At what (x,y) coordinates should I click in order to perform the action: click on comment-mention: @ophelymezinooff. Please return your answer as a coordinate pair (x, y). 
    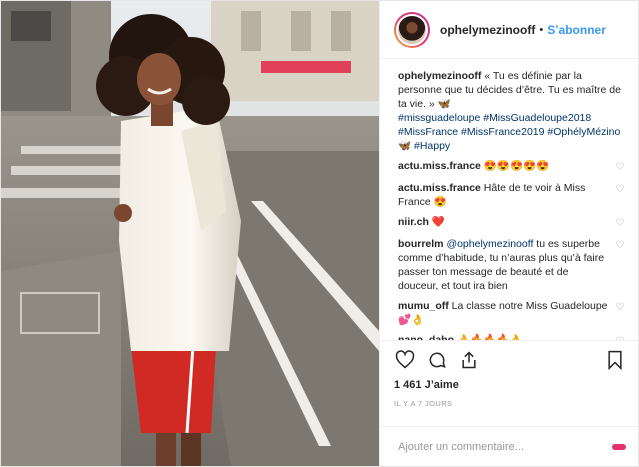
    Looking at the image, I should click on (489, 244).